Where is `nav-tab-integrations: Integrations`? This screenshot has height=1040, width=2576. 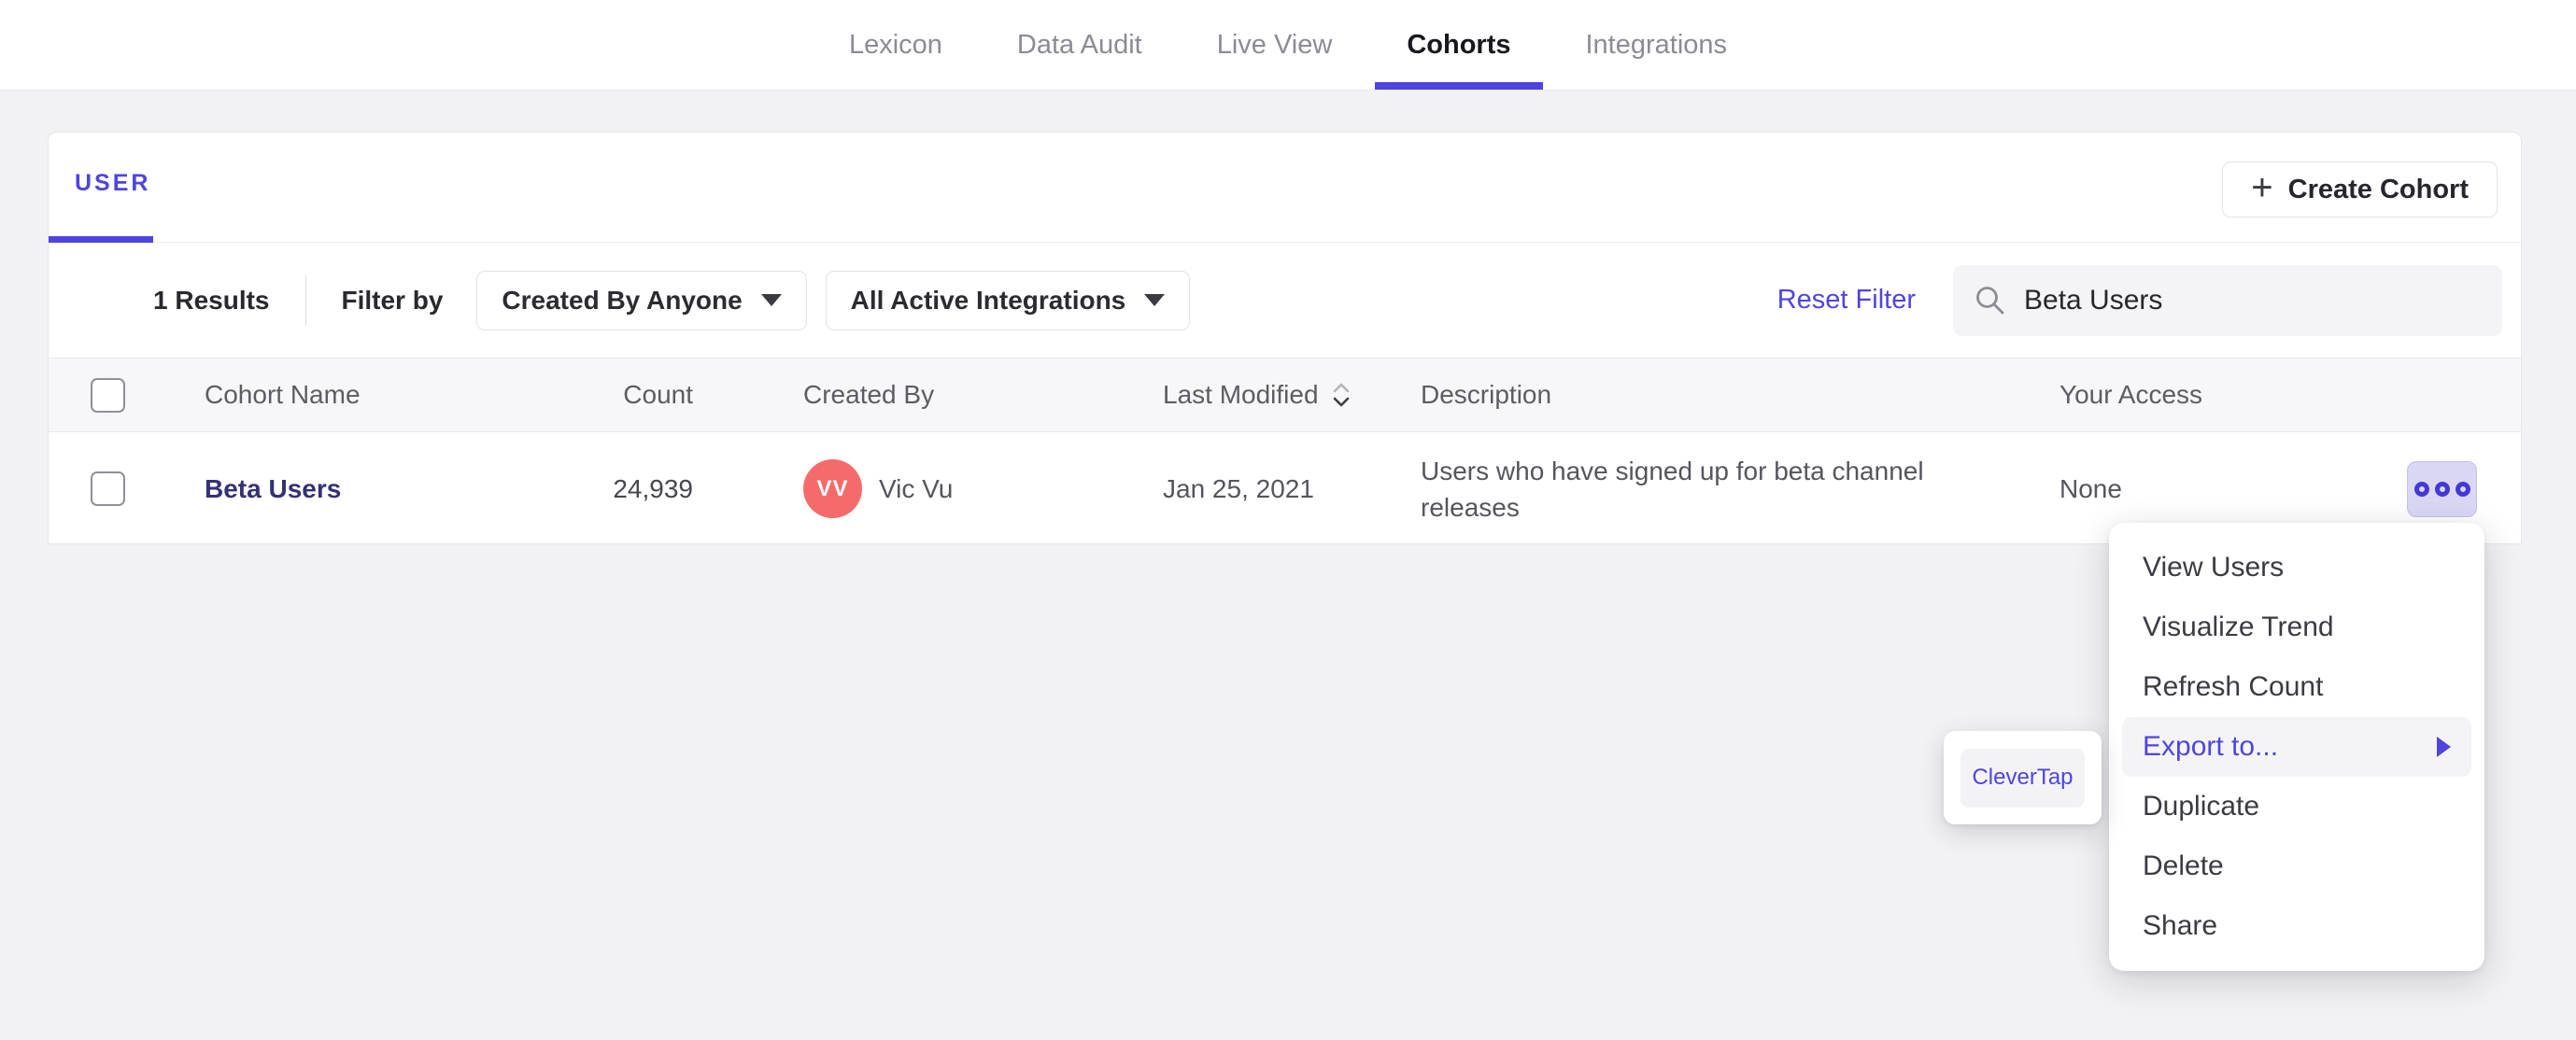 nav-tab-integrations: Integrations is located at coordinates (1657, 45).